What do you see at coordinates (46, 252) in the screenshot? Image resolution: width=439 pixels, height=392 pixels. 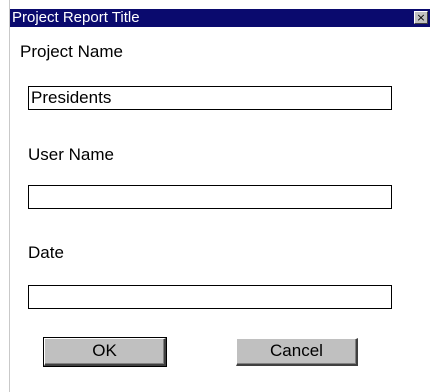 I see `date-label: Date` at bounding box center [46, 252].